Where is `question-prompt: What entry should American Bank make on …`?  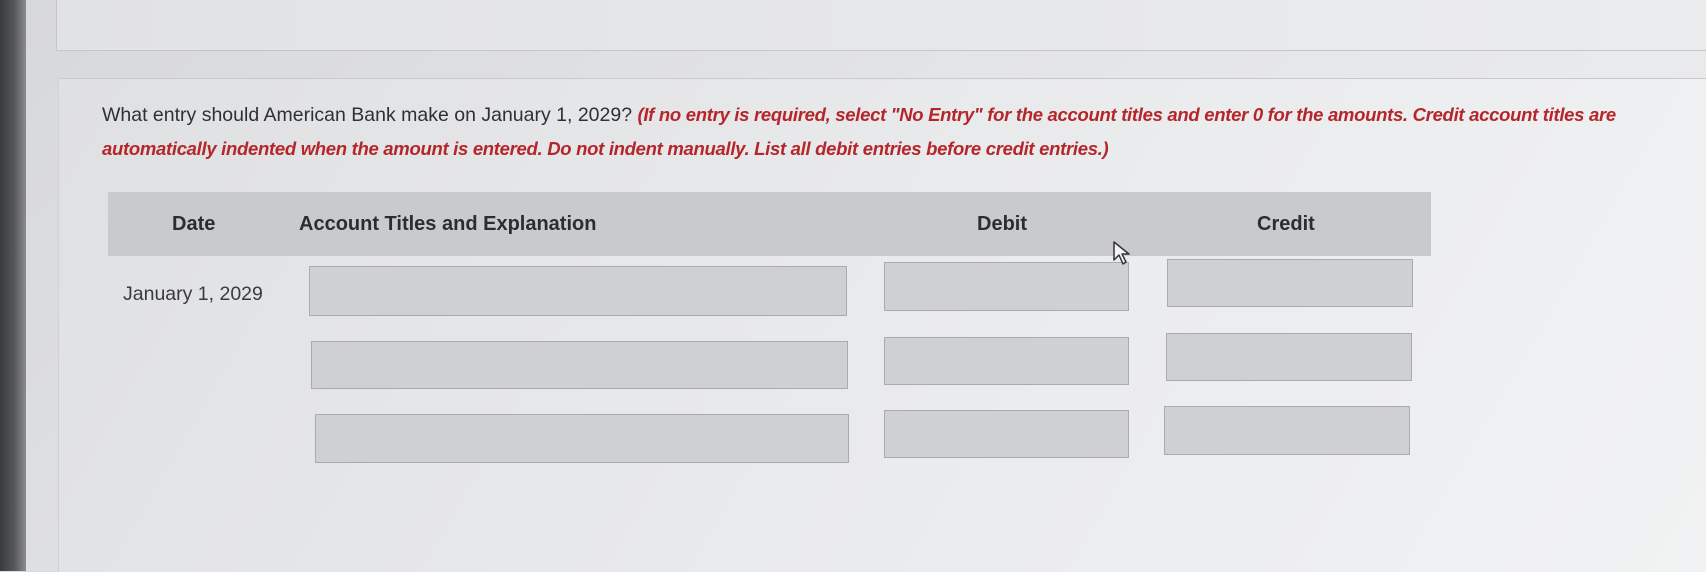
question-prompt: What entry should American Bank make on … is located at coordinates (882, 132).